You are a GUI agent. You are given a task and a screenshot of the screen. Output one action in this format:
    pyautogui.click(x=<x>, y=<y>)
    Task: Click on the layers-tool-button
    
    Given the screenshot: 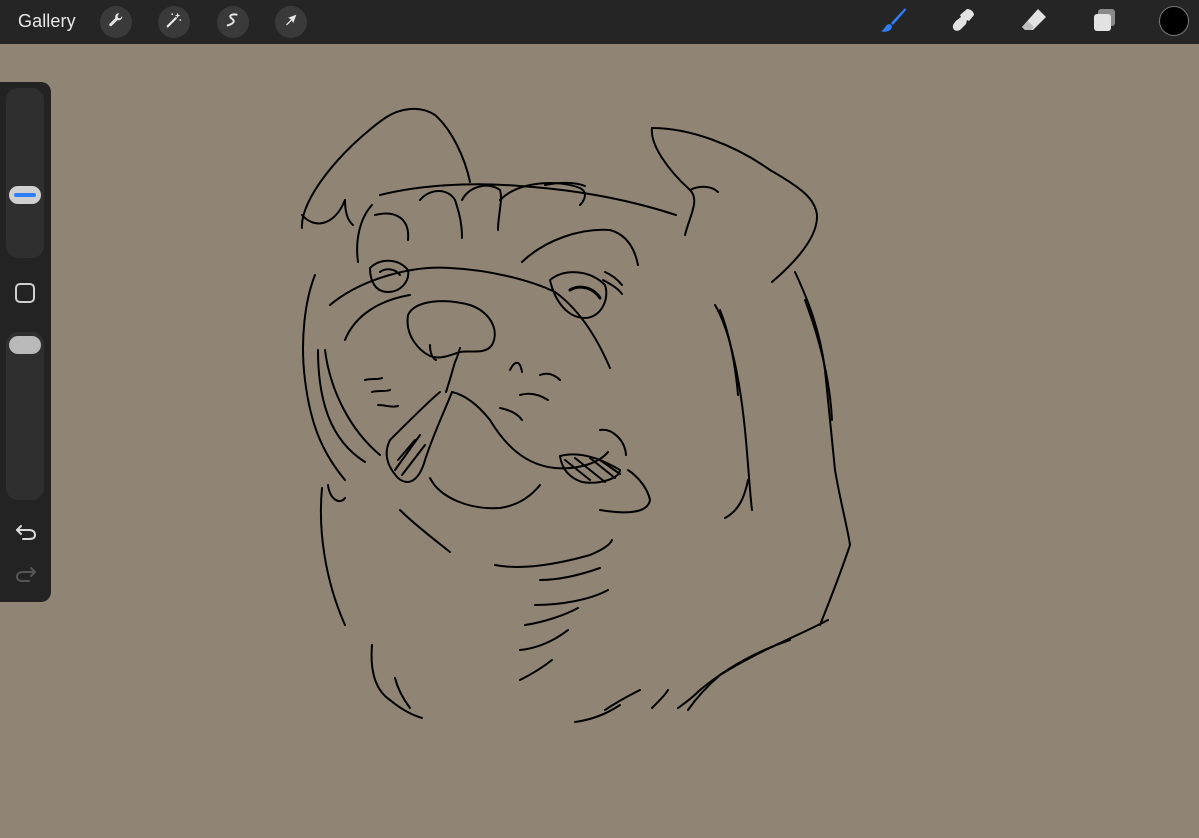 What is the action you would take?
    pyautogui.click(x=1104, y=22)
    